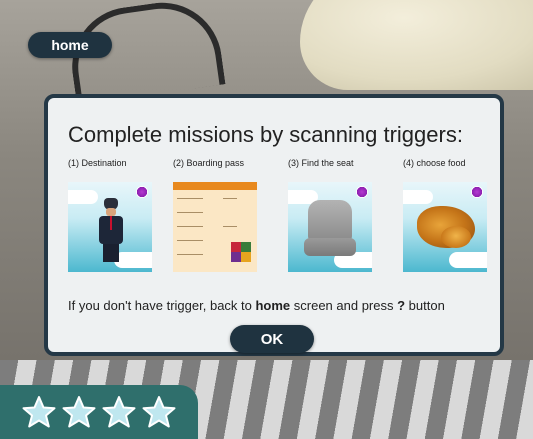 The width and height of the screenshot is (533, 439). Describe the element at coordinates (215, 227) in the screenshot. I see `boarding-pass-icon` at that location.